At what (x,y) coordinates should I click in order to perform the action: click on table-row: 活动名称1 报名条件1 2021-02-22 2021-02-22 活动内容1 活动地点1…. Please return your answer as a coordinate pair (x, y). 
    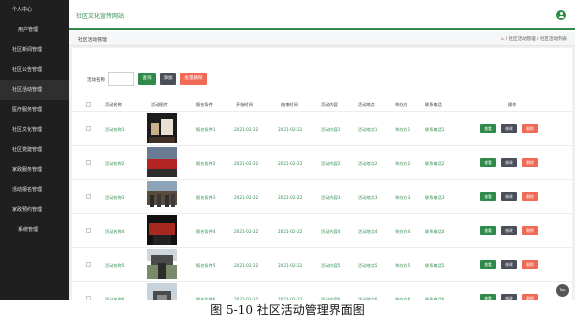
    Looking at the image, I should click on (322, 127).